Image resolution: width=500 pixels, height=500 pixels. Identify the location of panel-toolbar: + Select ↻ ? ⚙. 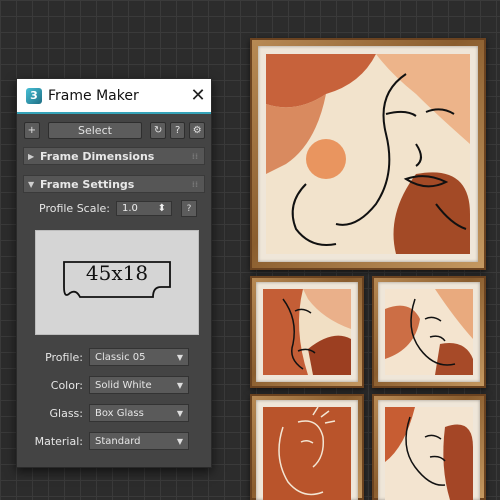
(114, 128).